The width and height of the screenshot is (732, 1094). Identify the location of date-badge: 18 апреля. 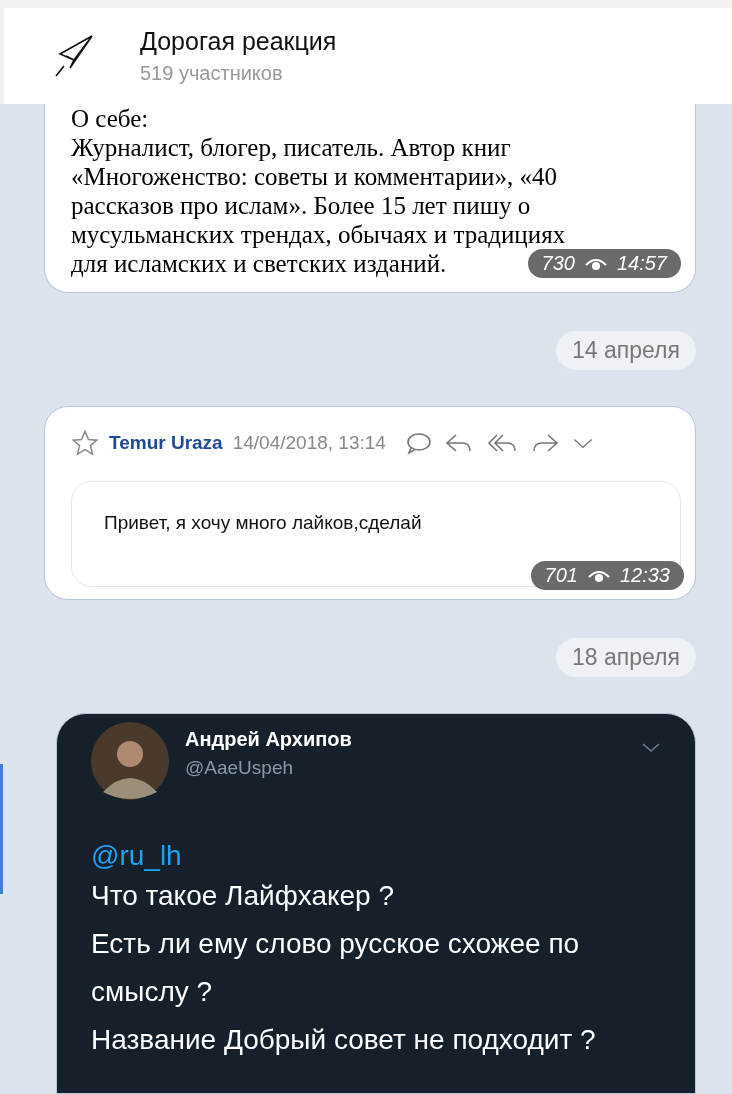
(626, 657).